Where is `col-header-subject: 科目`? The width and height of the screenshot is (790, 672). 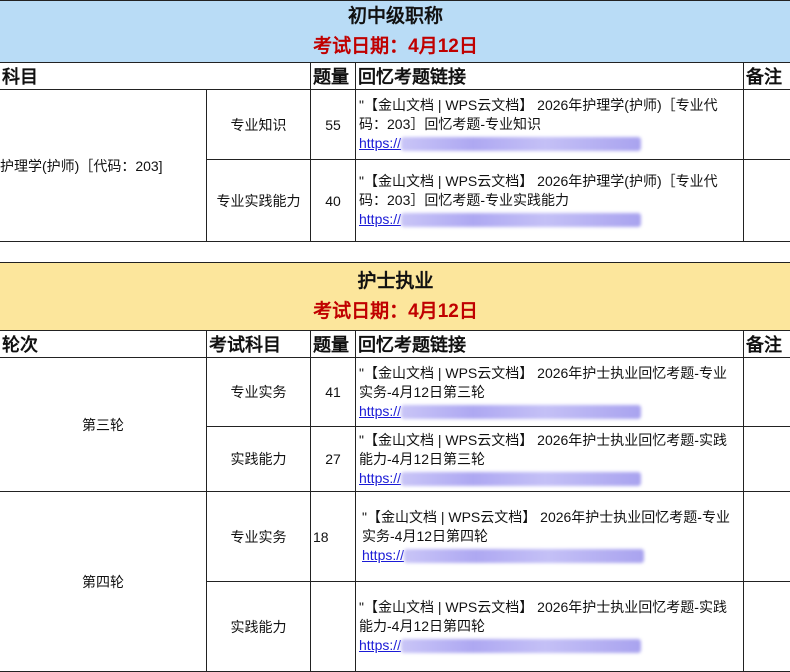
col-header-subject: 科目 is located at coordinates (155, 76).